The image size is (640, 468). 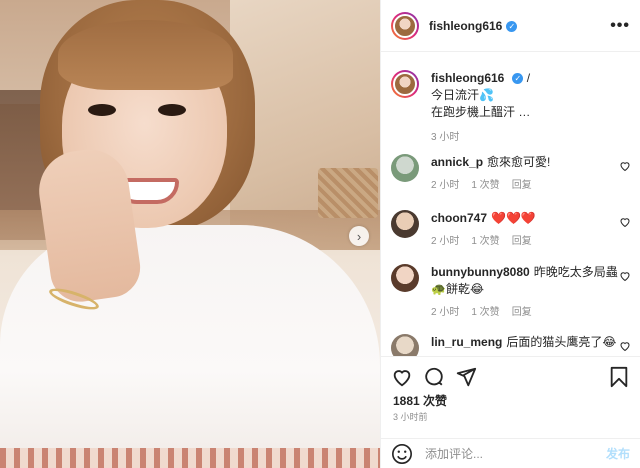 I want to click on add-comment-bar: 发布, so click(x=510, y=453).